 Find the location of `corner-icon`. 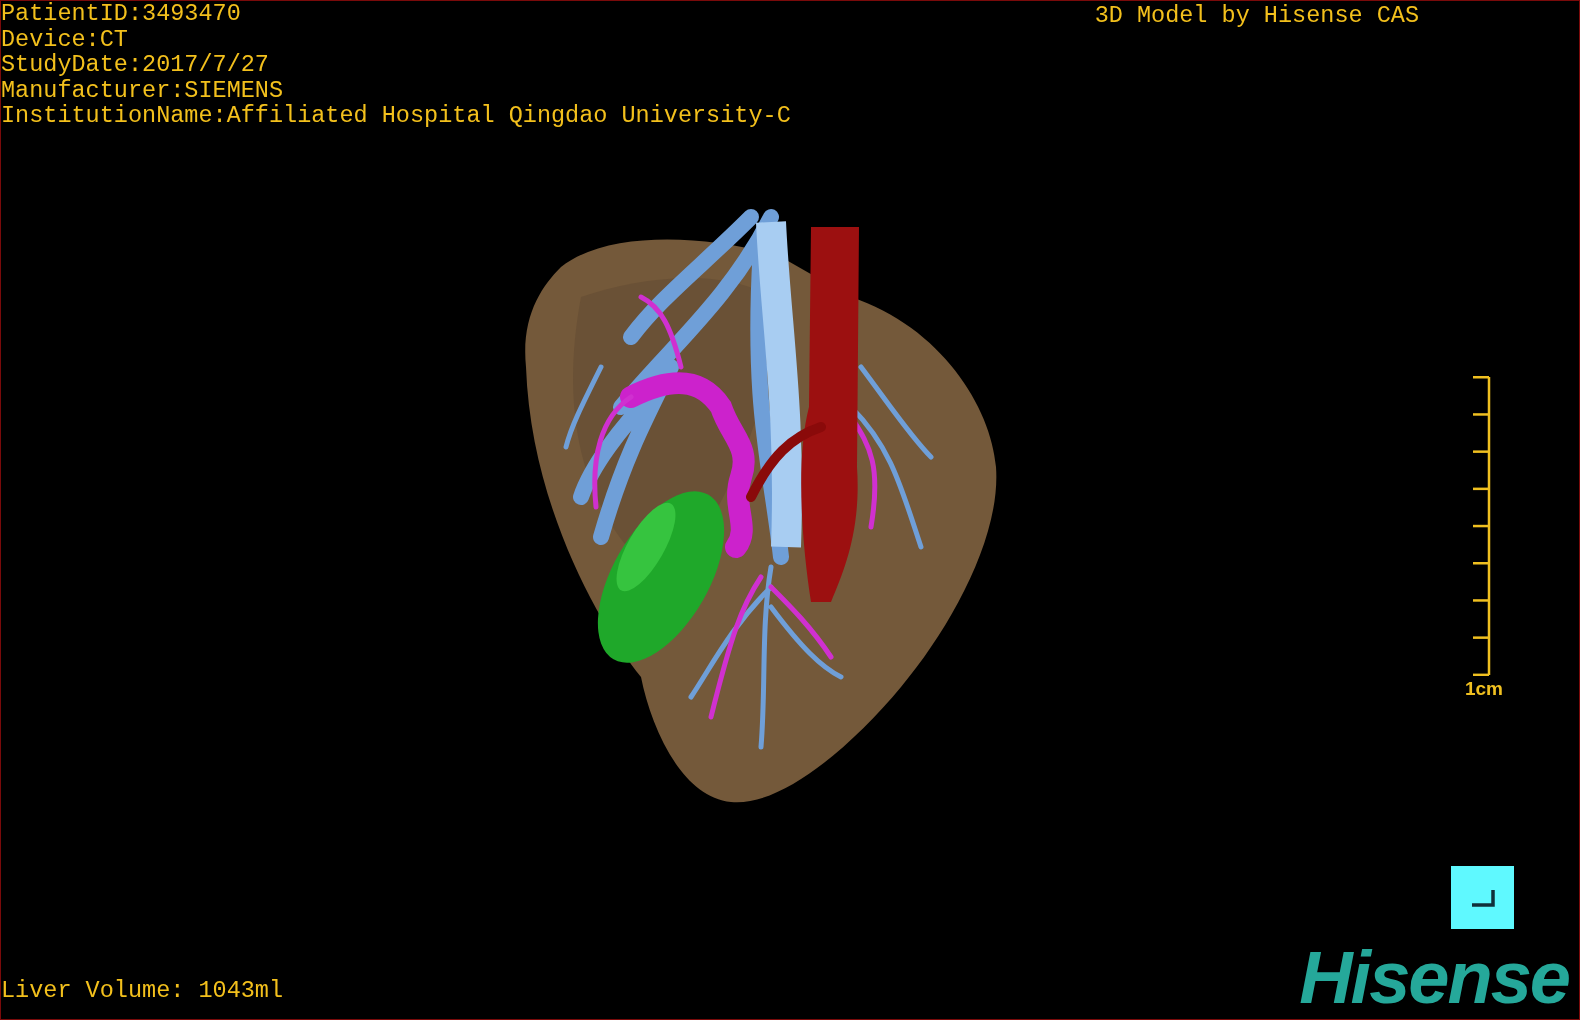

corner-icon is located at coordinates (1482, 897).